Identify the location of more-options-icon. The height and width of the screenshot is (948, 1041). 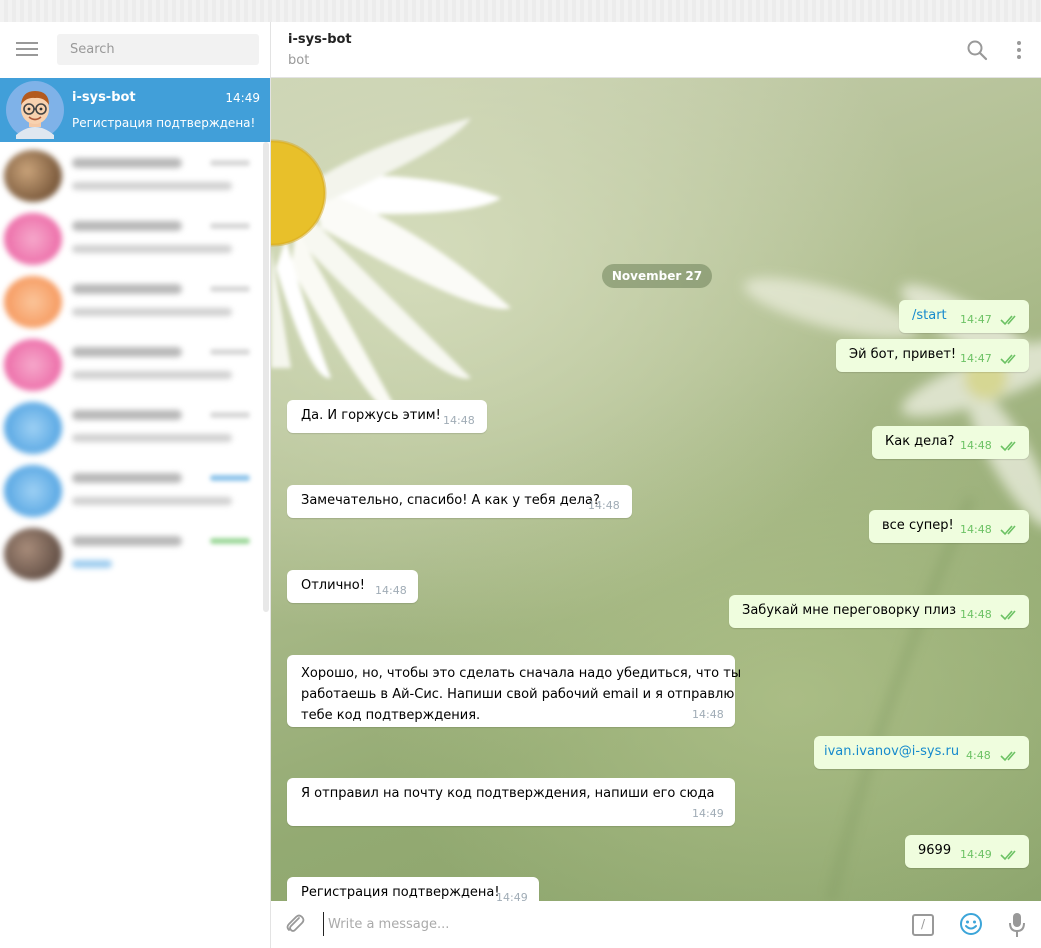
(1019, 50).